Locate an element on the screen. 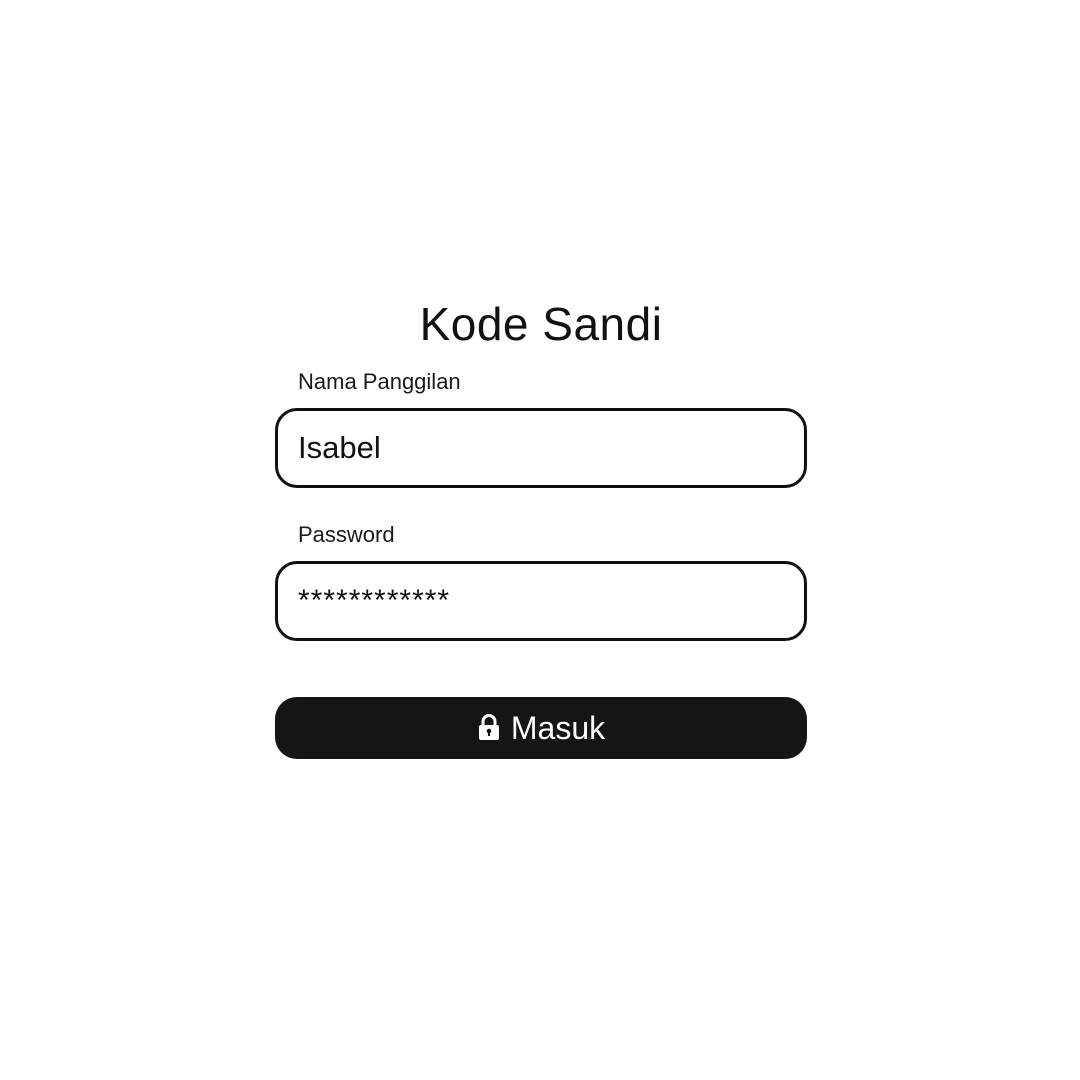  nickname-input is located at coordinates (541, 448).